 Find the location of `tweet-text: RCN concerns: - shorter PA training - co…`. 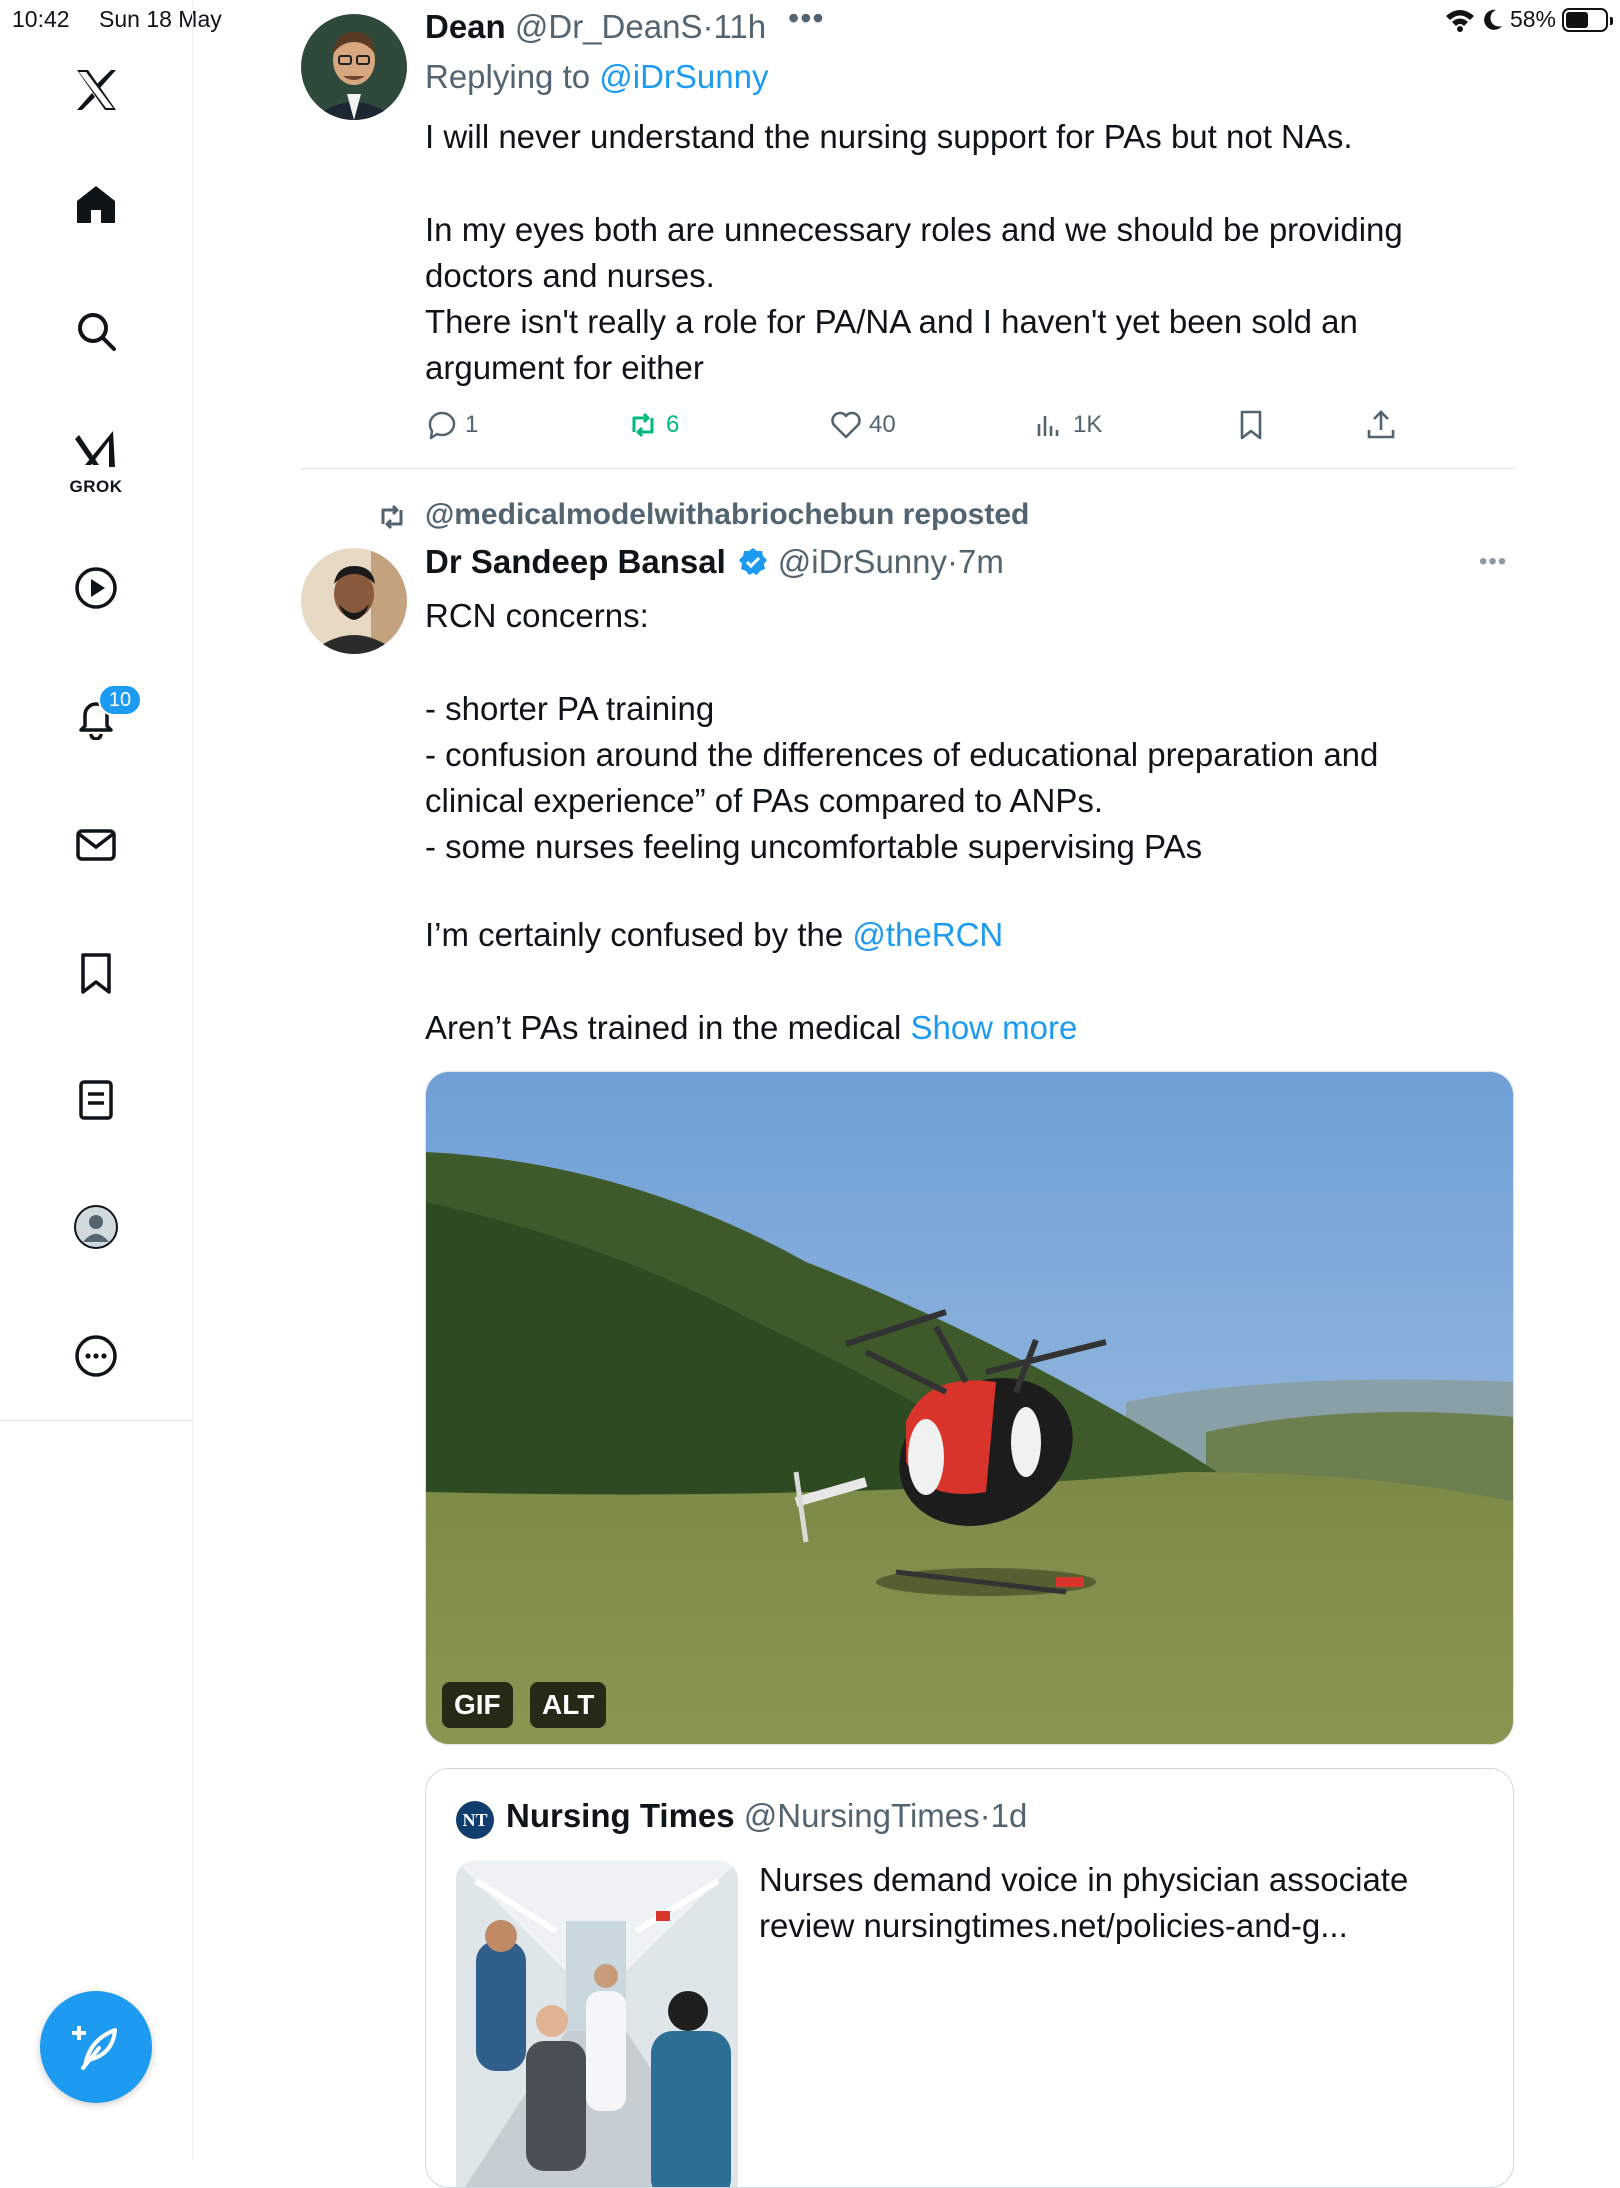

tweet-text: RCN concerns: - shorter PA training - co… is located at coordinates (902, 731).